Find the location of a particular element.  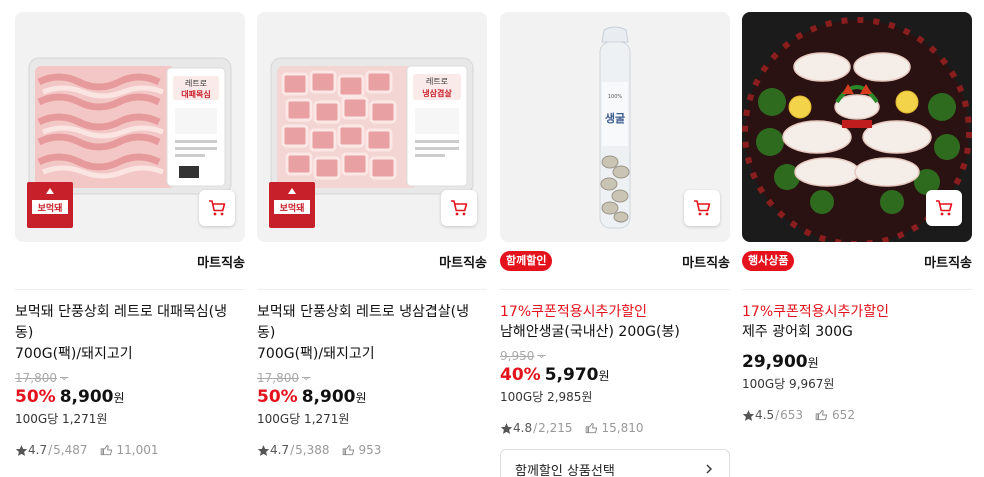

svg-text: 생굴 is located at coordinates (615, 118).